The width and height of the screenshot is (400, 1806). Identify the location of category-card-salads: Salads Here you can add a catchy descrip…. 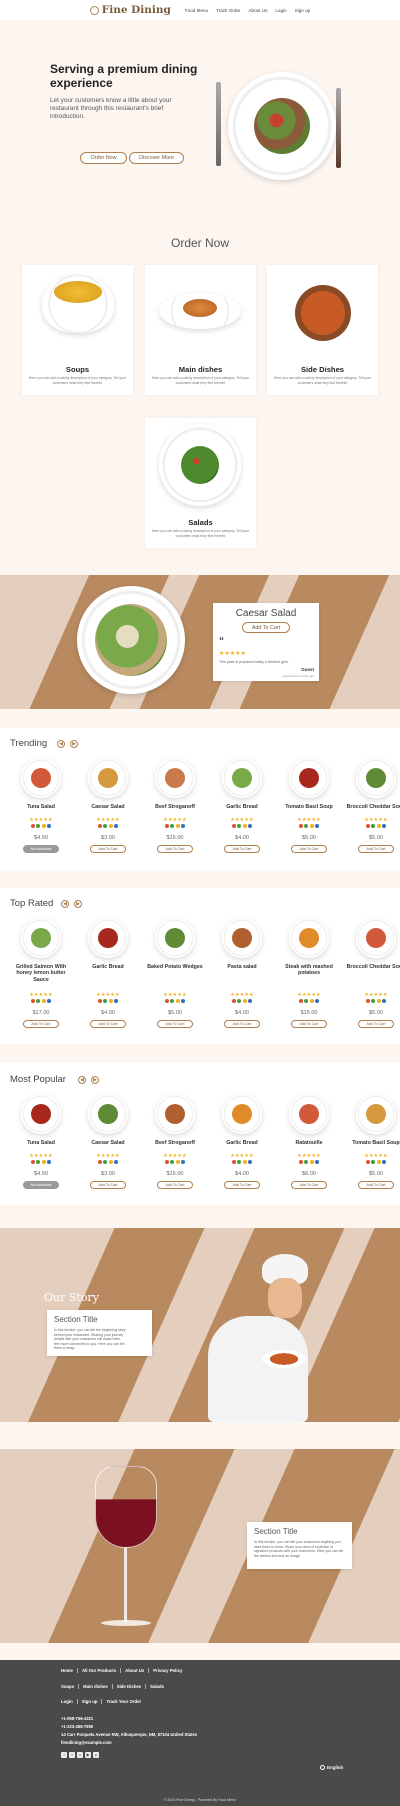
(200, 483).